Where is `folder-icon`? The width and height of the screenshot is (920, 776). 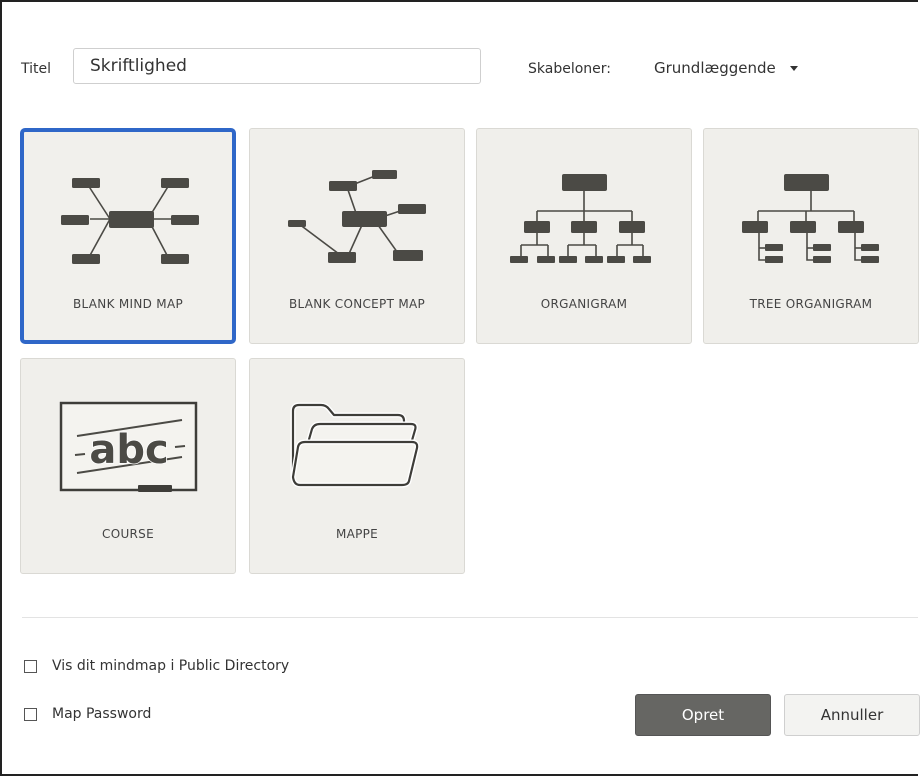
folder-icon is located at coordinates (355, 445).